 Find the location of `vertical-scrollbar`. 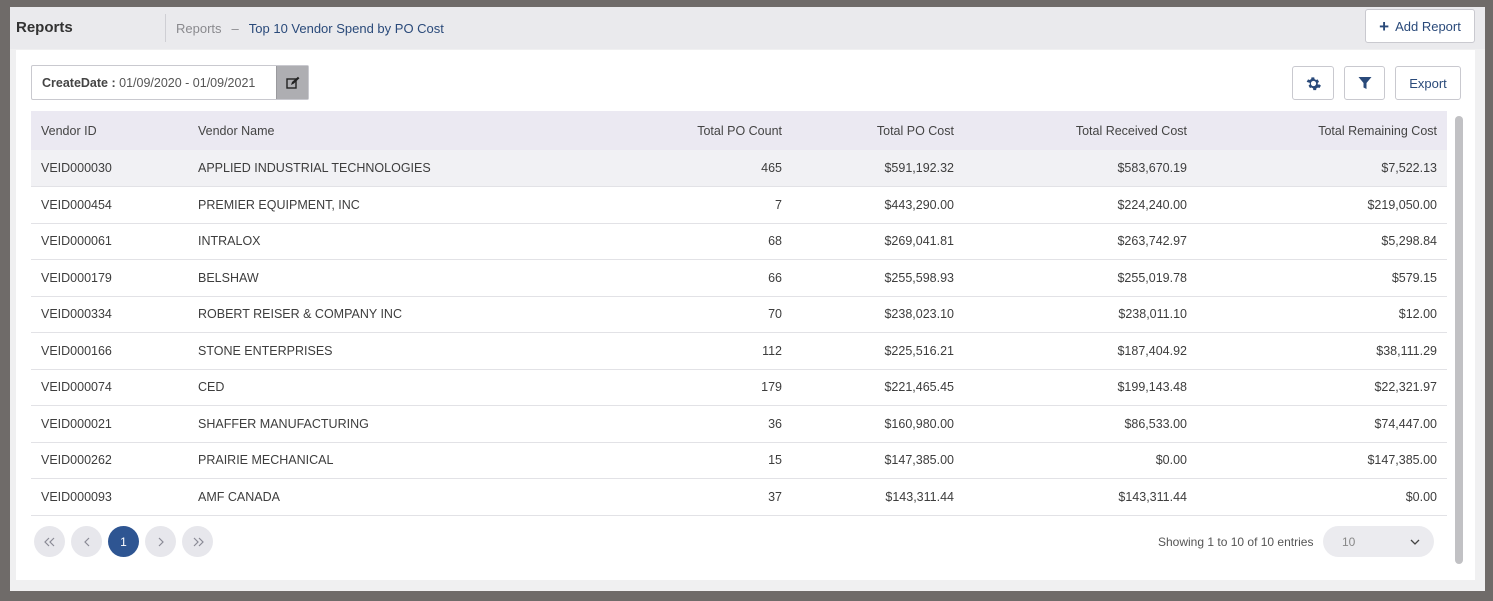

vertical-scrollbar is located at coordinates (1459, 340).